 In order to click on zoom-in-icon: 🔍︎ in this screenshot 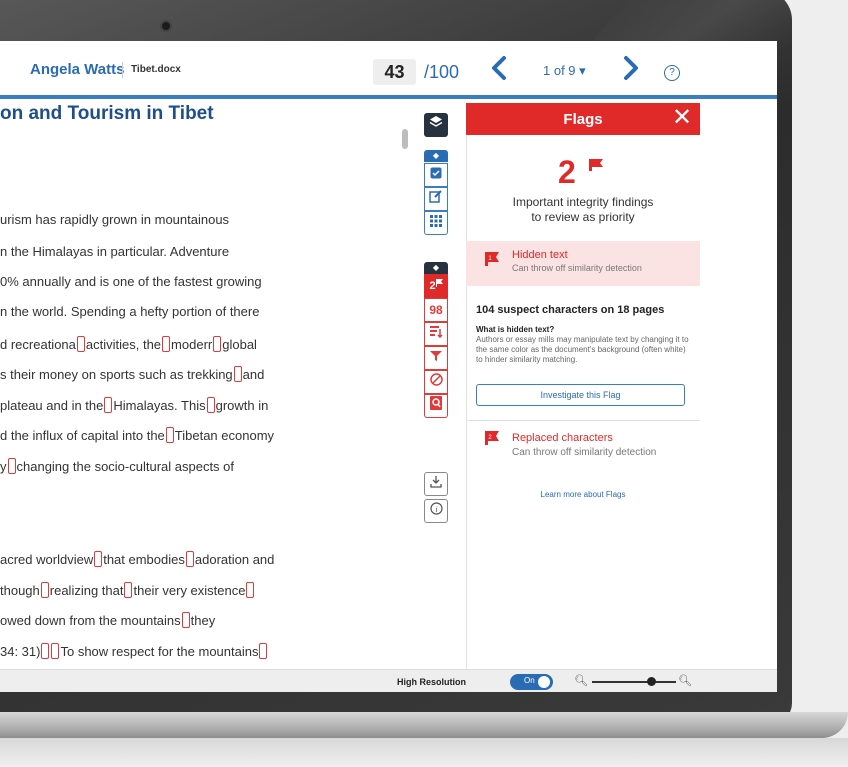, I will do `click(685, 680)`.